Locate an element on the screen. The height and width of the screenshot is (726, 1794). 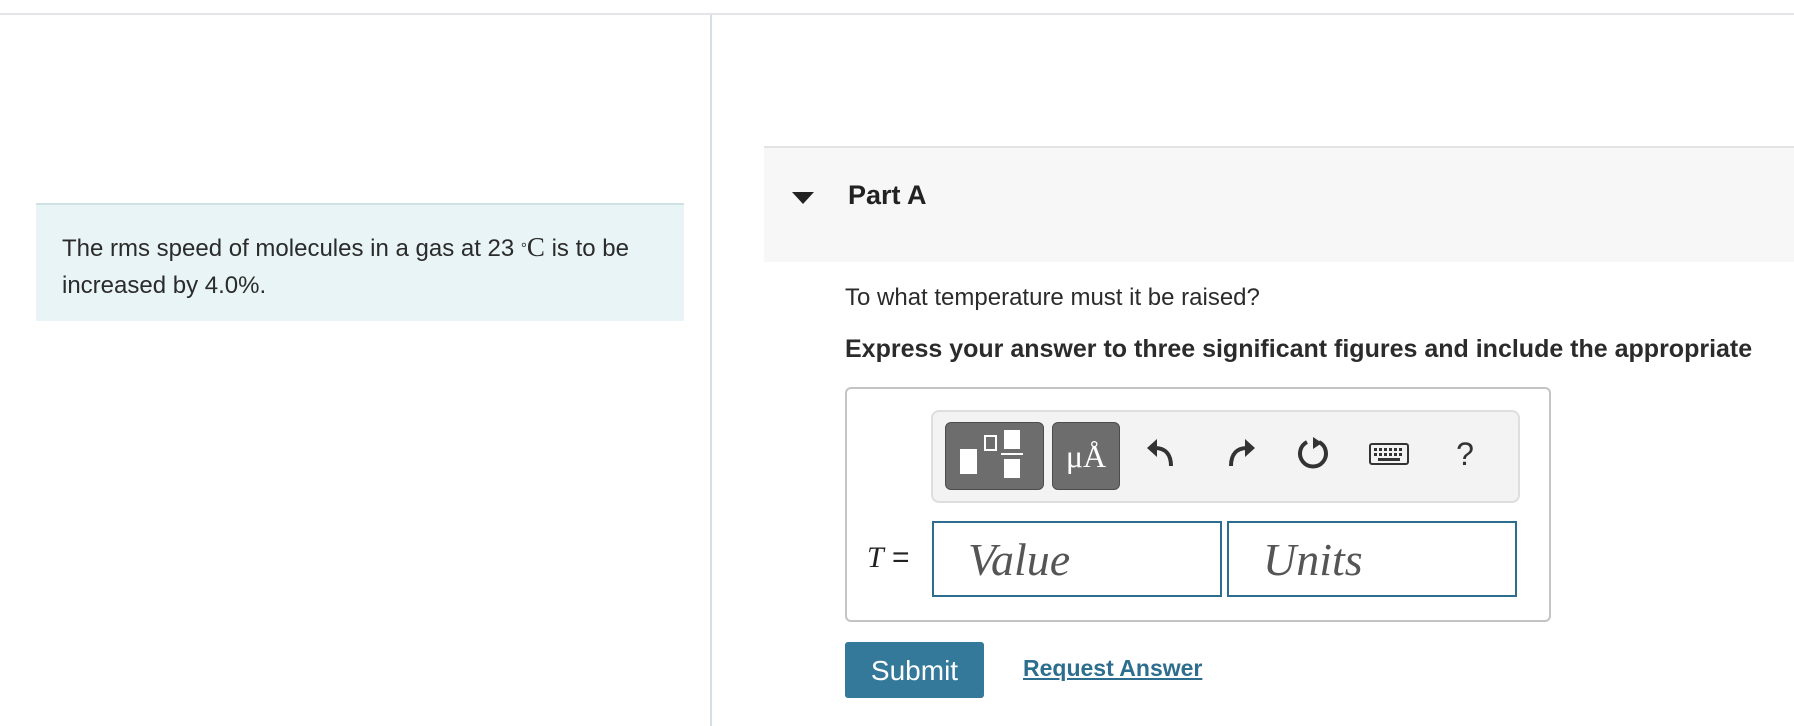
help-button: ? is located at coordinates (1465, 454).